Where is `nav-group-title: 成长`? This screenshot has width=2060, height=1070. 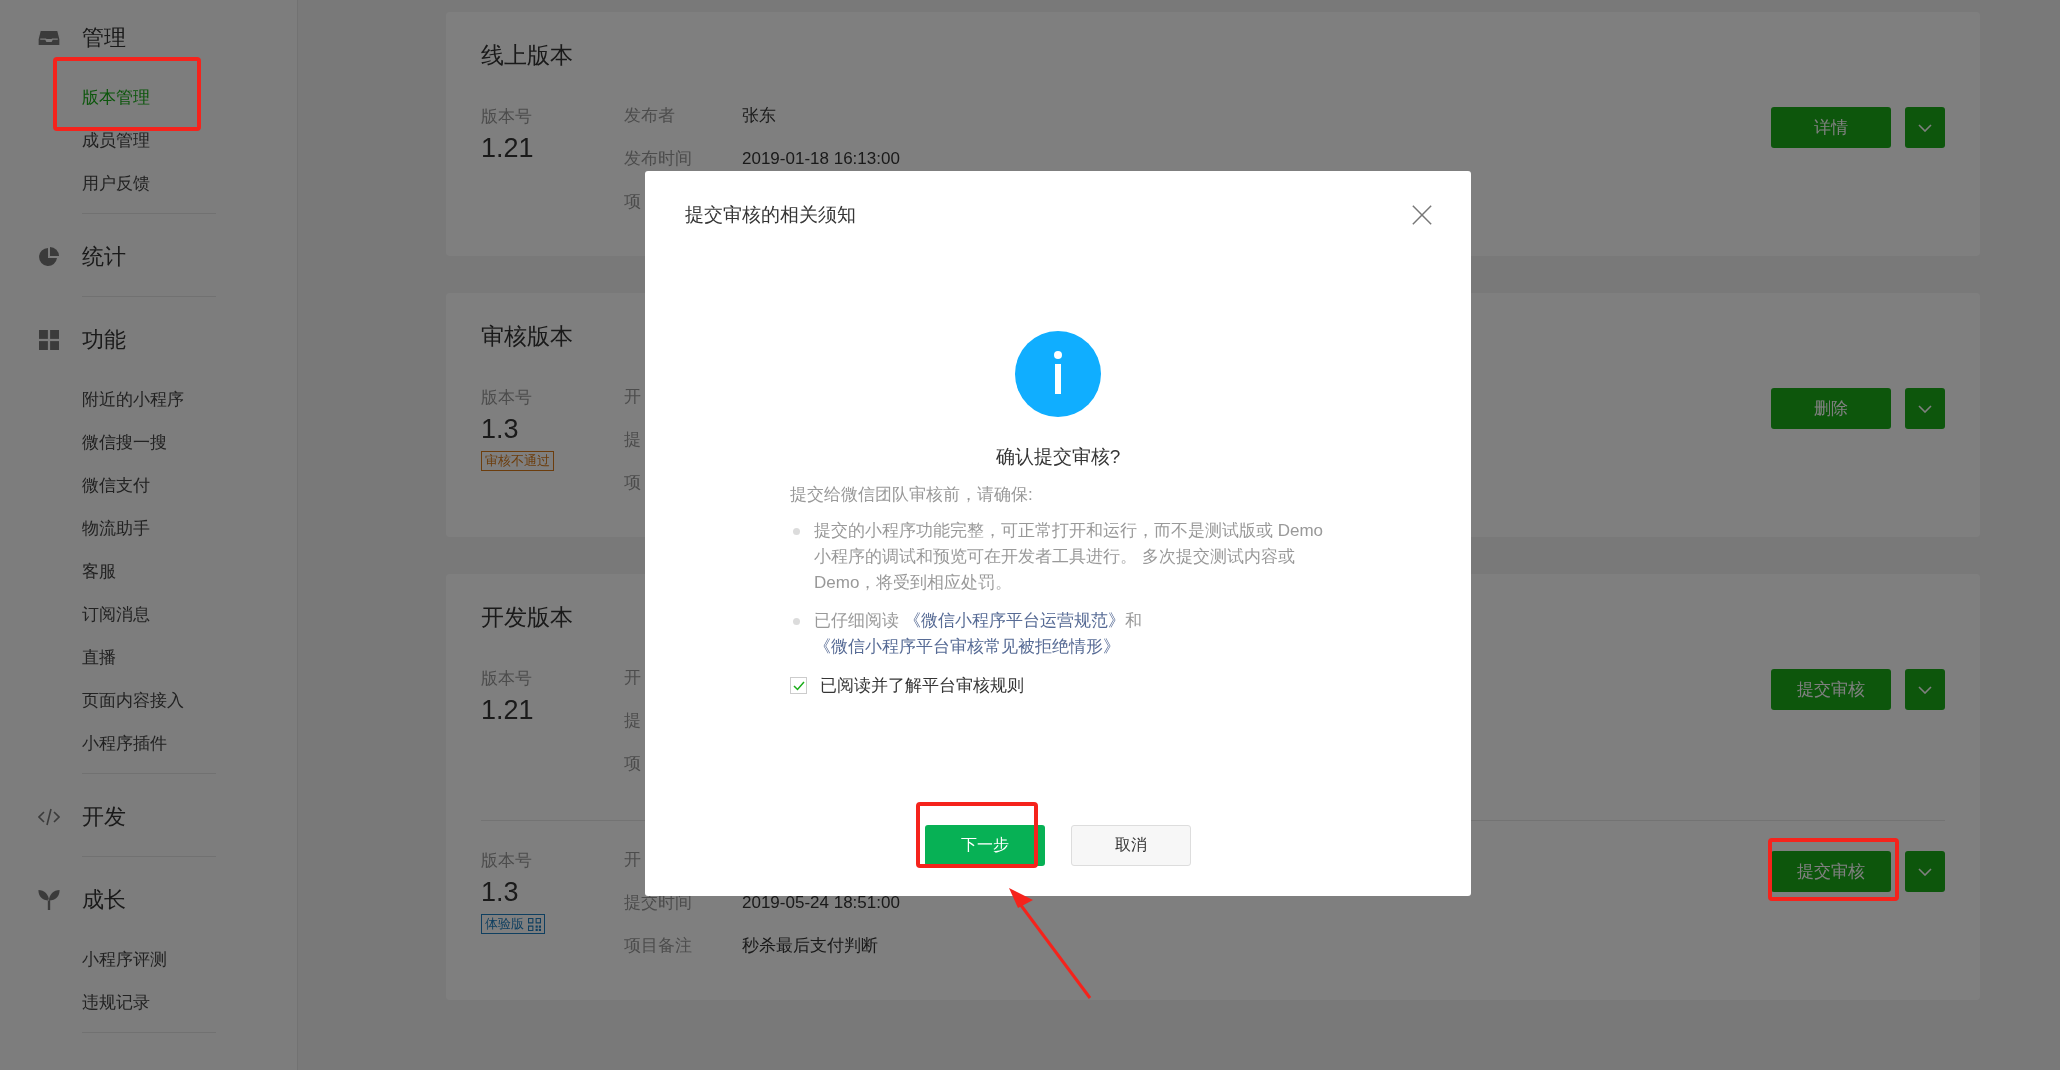 nav-group-title: 成长 is located at coordinates (104, 900).